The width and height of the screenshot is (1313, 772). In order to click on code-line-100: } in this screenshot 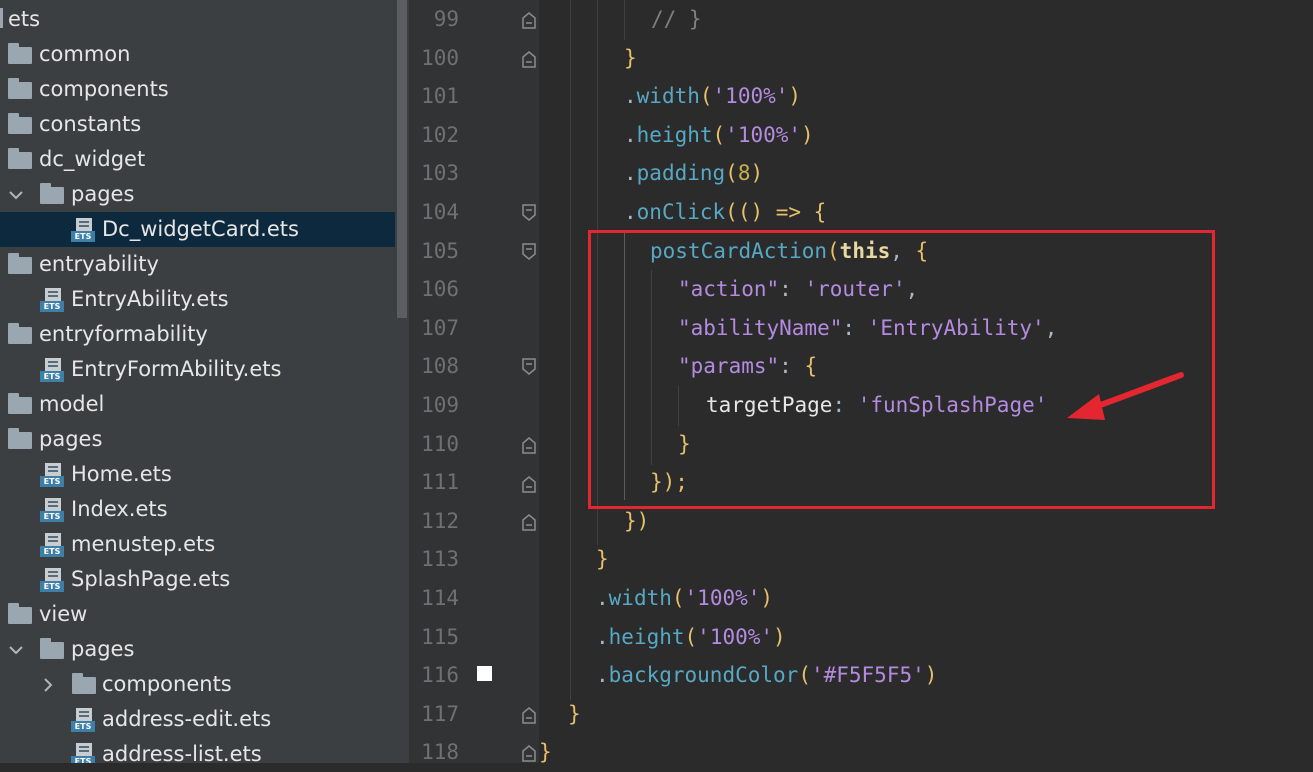, I will do `click(588, 58)`.